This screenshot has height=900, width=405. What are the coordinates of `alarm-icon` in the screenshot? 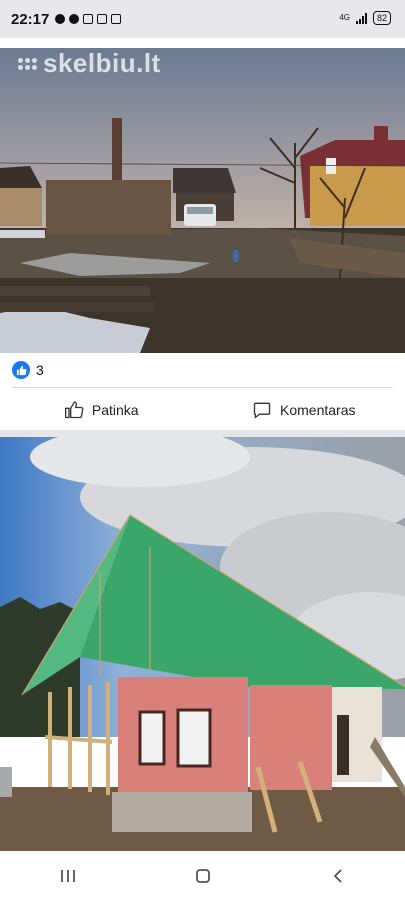 It's located at (74, 19).